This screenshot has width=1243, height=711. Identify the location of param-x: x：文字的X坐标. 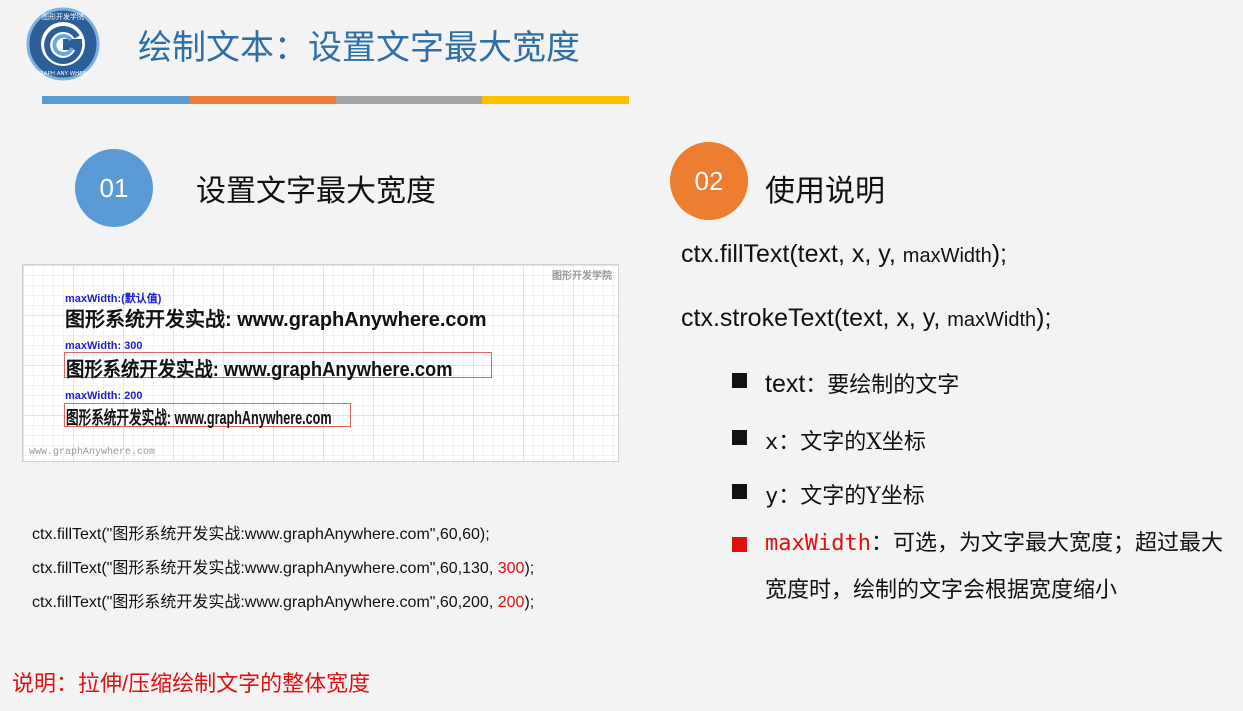
(845, 440).